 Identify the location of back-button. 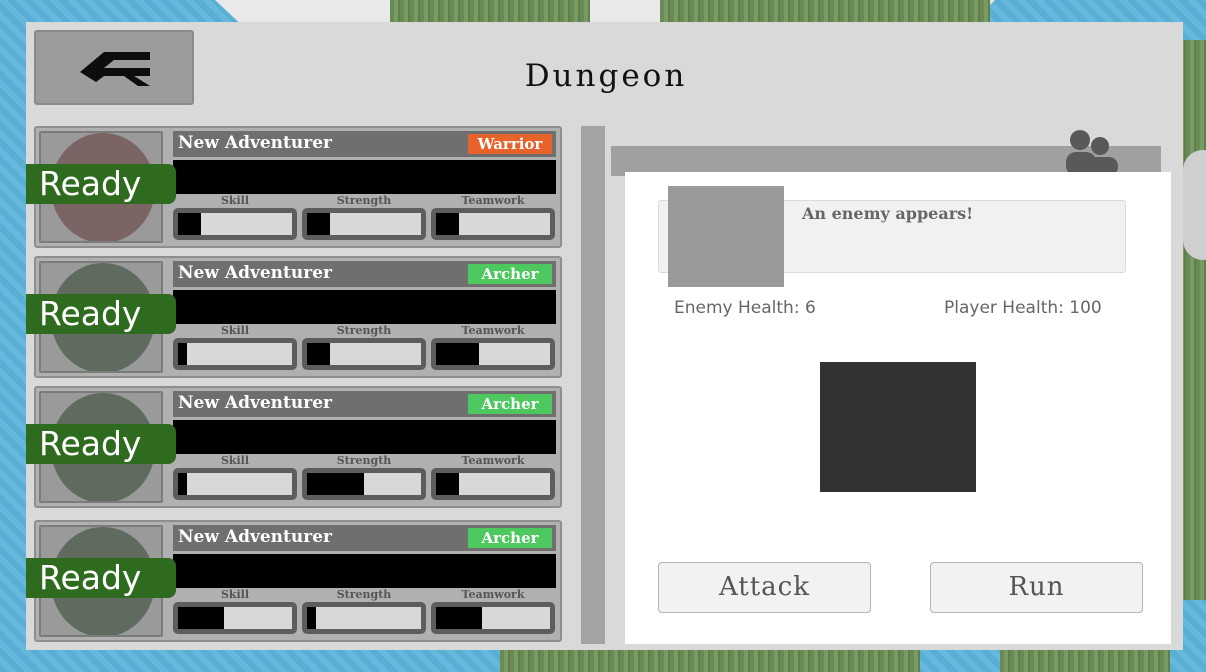
(114, 67).